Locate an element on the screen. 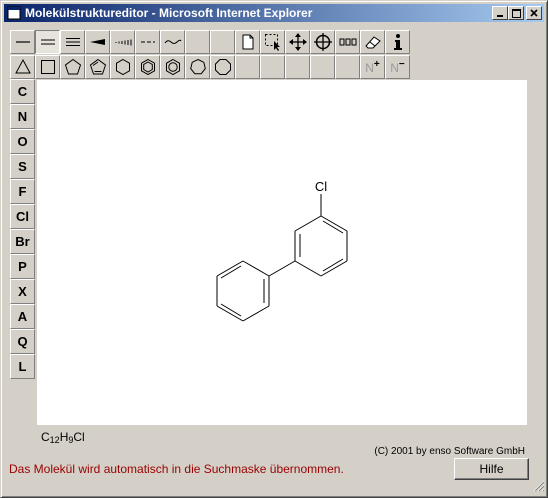 Image resolution: width=548 pixels, height=498 pixels. aromatic-ring-icon is located at coordinates (172, 67).